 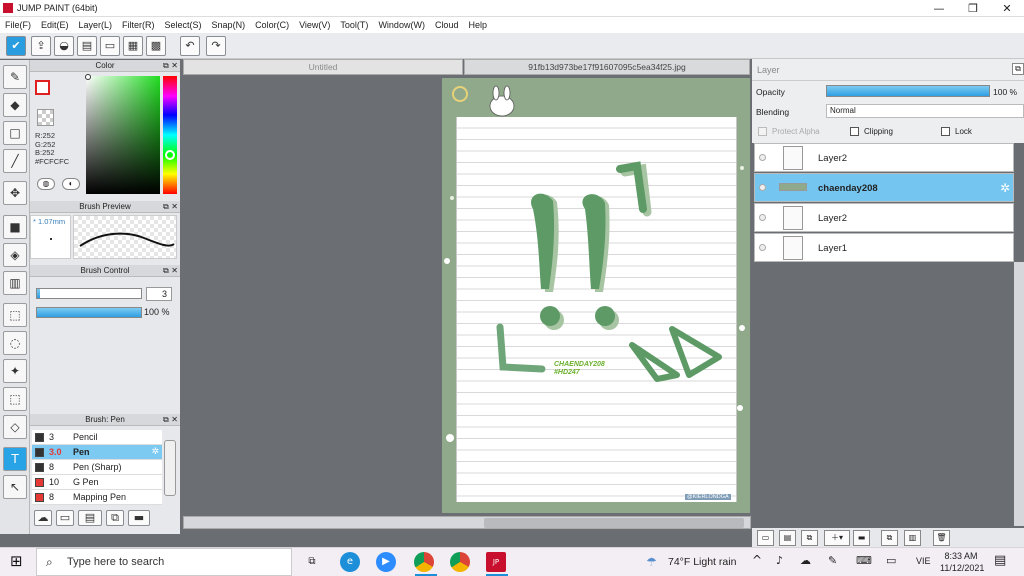 What do you see at coordinates (832, 560) in the screenshot?
I see `pen-icon: ✎` at bounding box center [832, 560].